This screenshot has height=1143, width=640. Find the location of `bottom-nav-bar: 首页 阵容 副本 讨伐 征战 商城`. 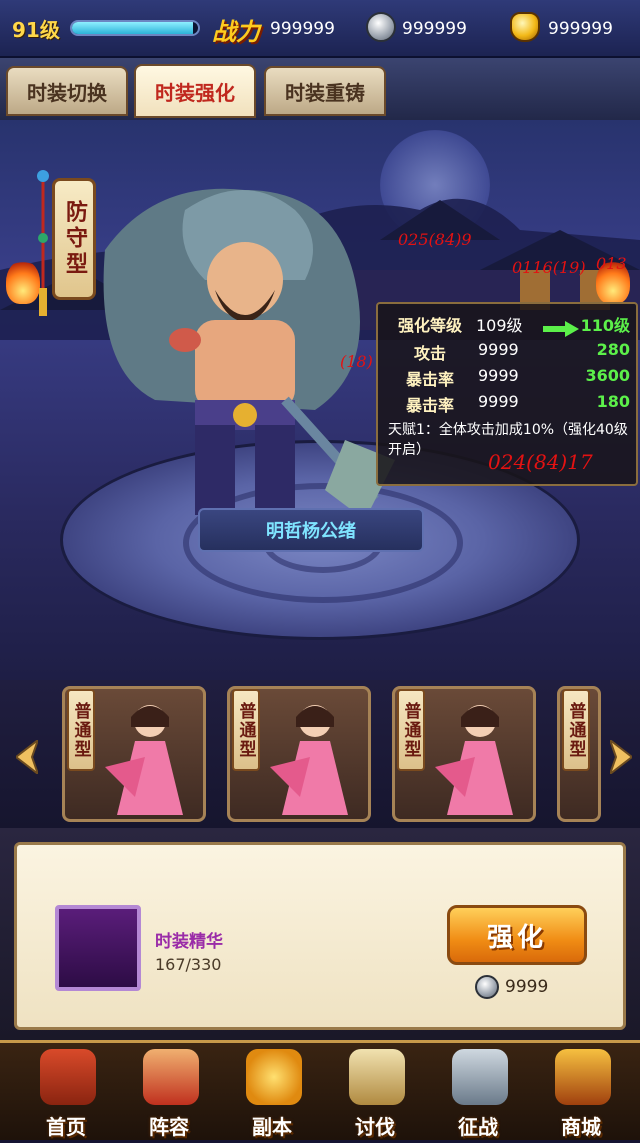

bottom-nav-bar: 首页 阵容 副本 讨伐 征战 商城 is located at coordinates (320, 1090).